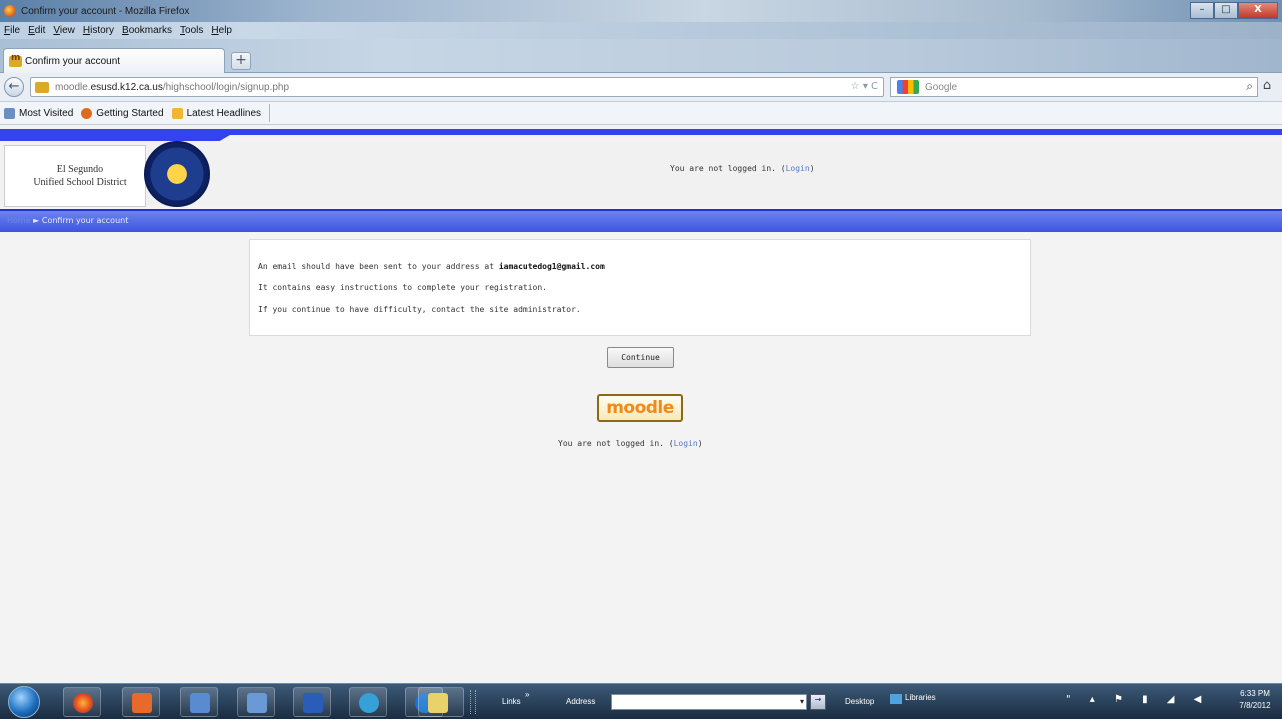 The height and width of the screenshot is (719, 1282). What do you see at coordinates (864, 86) in the screenshot?
I see `bookmark-star-icon: ☆ ▾ C` at bounding box center [864, 86].